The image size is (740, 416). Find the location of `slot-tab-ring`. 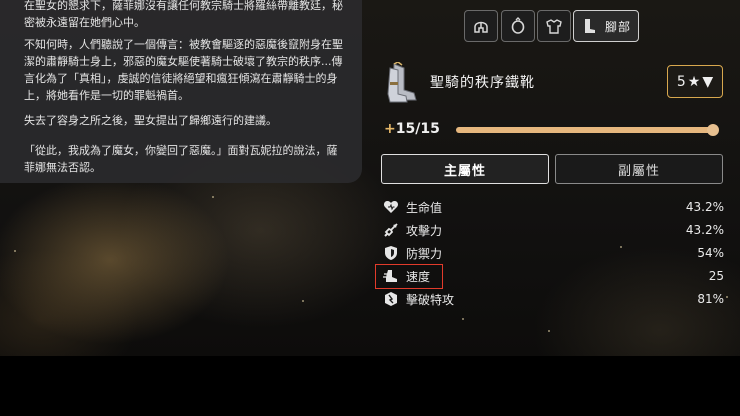

slot-tab-ring is located at coordinates (518, 26).